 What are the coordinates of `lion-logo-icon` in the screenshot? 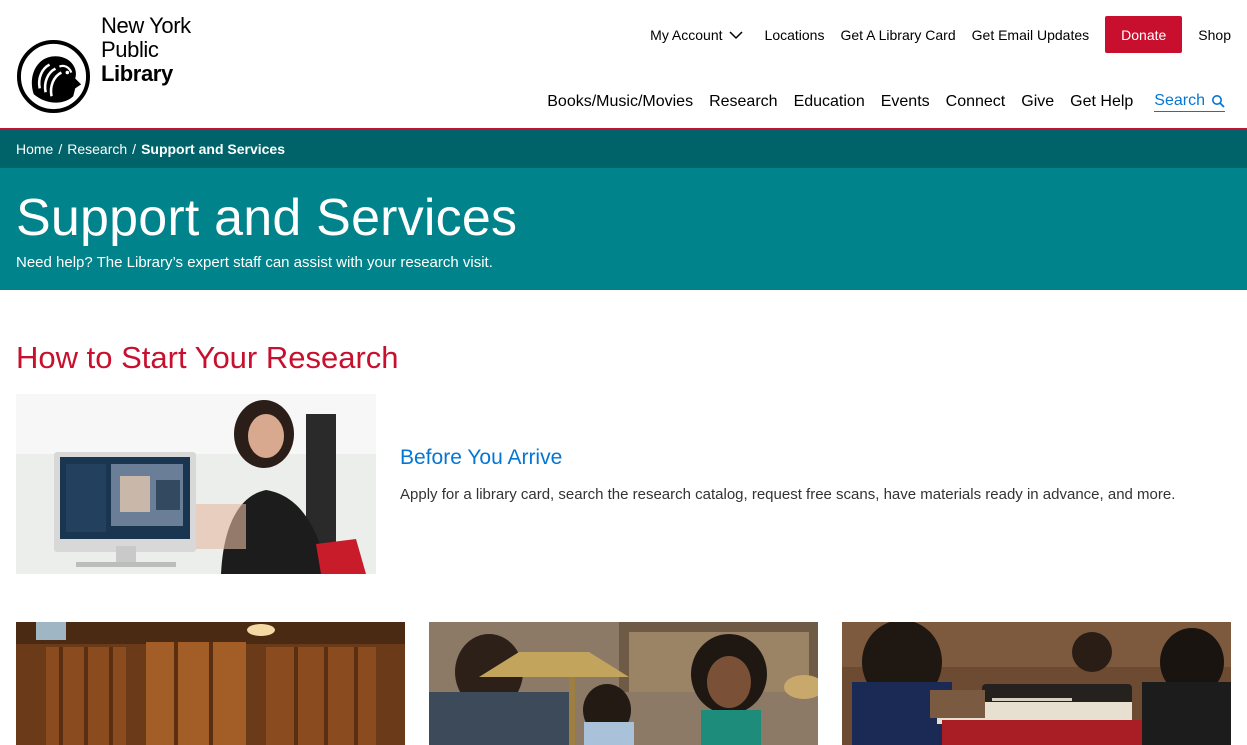 It's located at (53, 76).